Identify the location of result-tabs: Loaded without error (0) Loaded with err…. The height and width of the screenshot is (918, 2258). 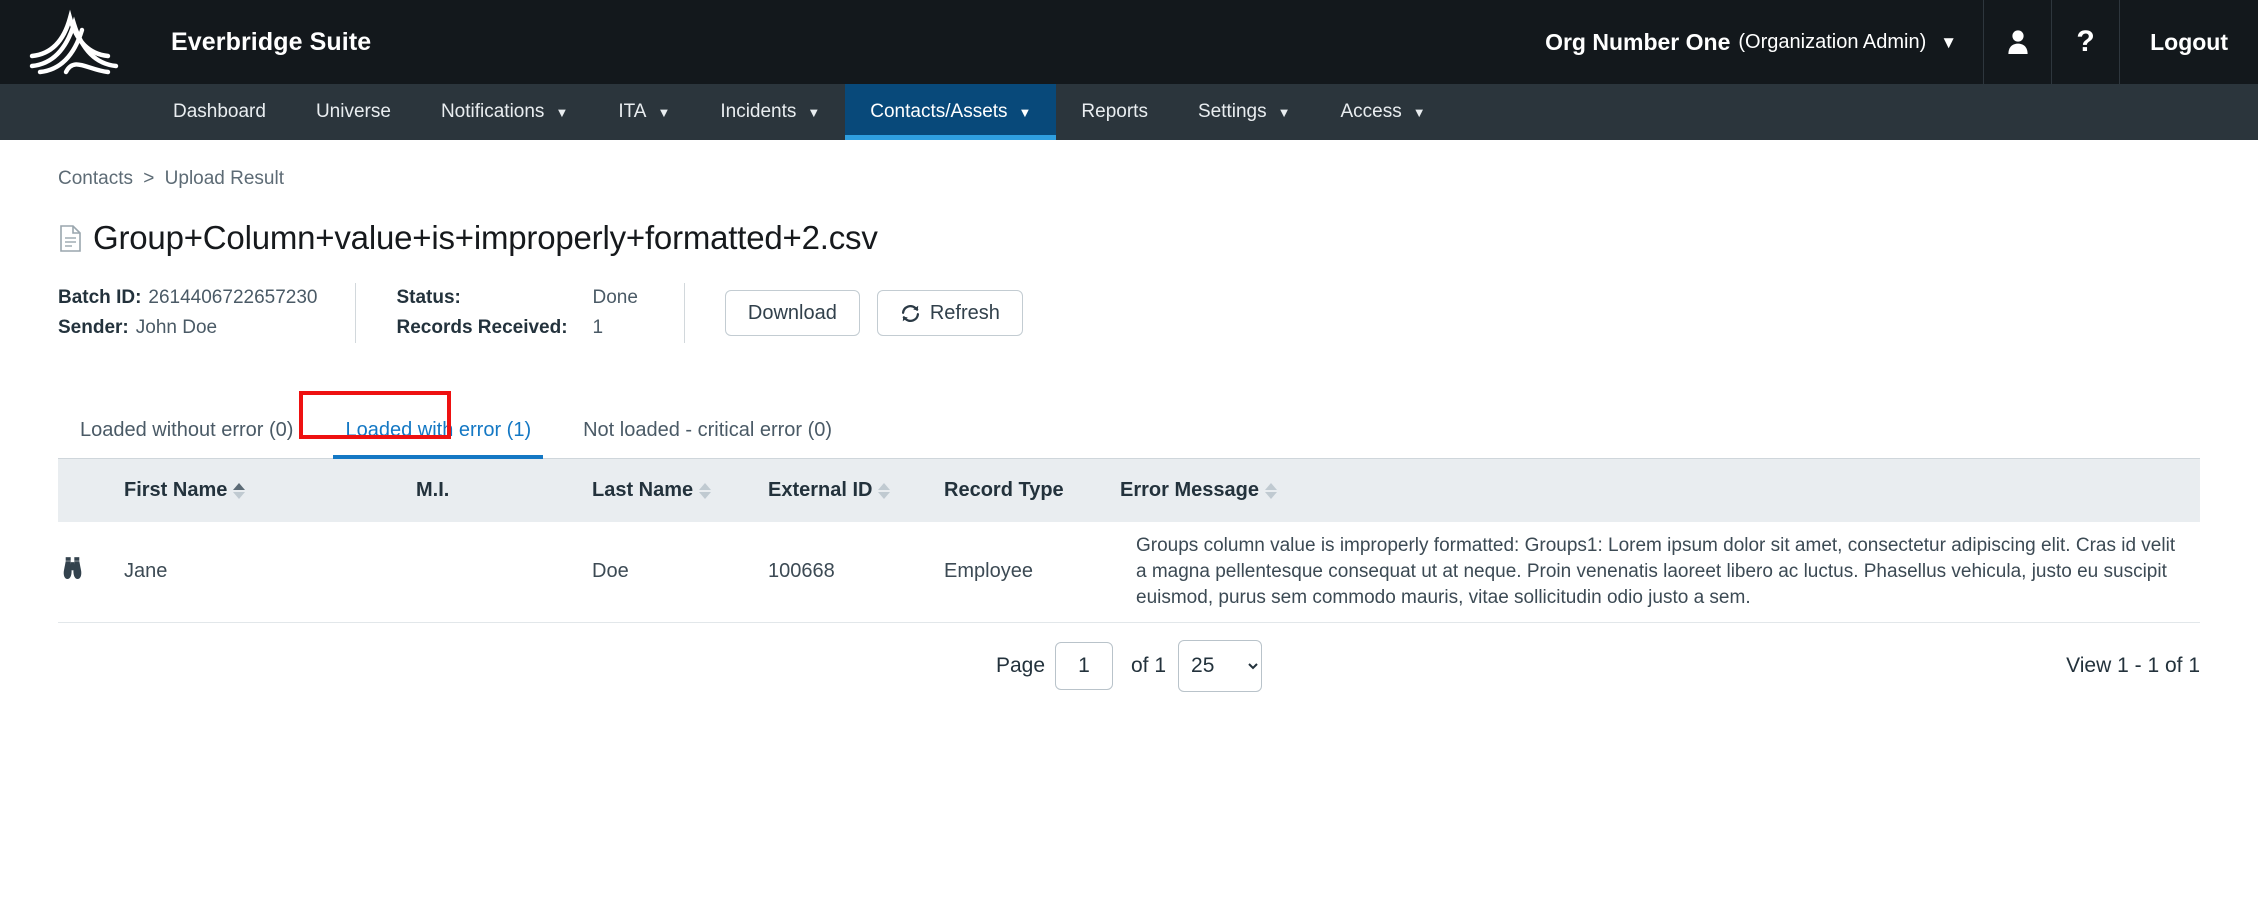
(1129, 433).